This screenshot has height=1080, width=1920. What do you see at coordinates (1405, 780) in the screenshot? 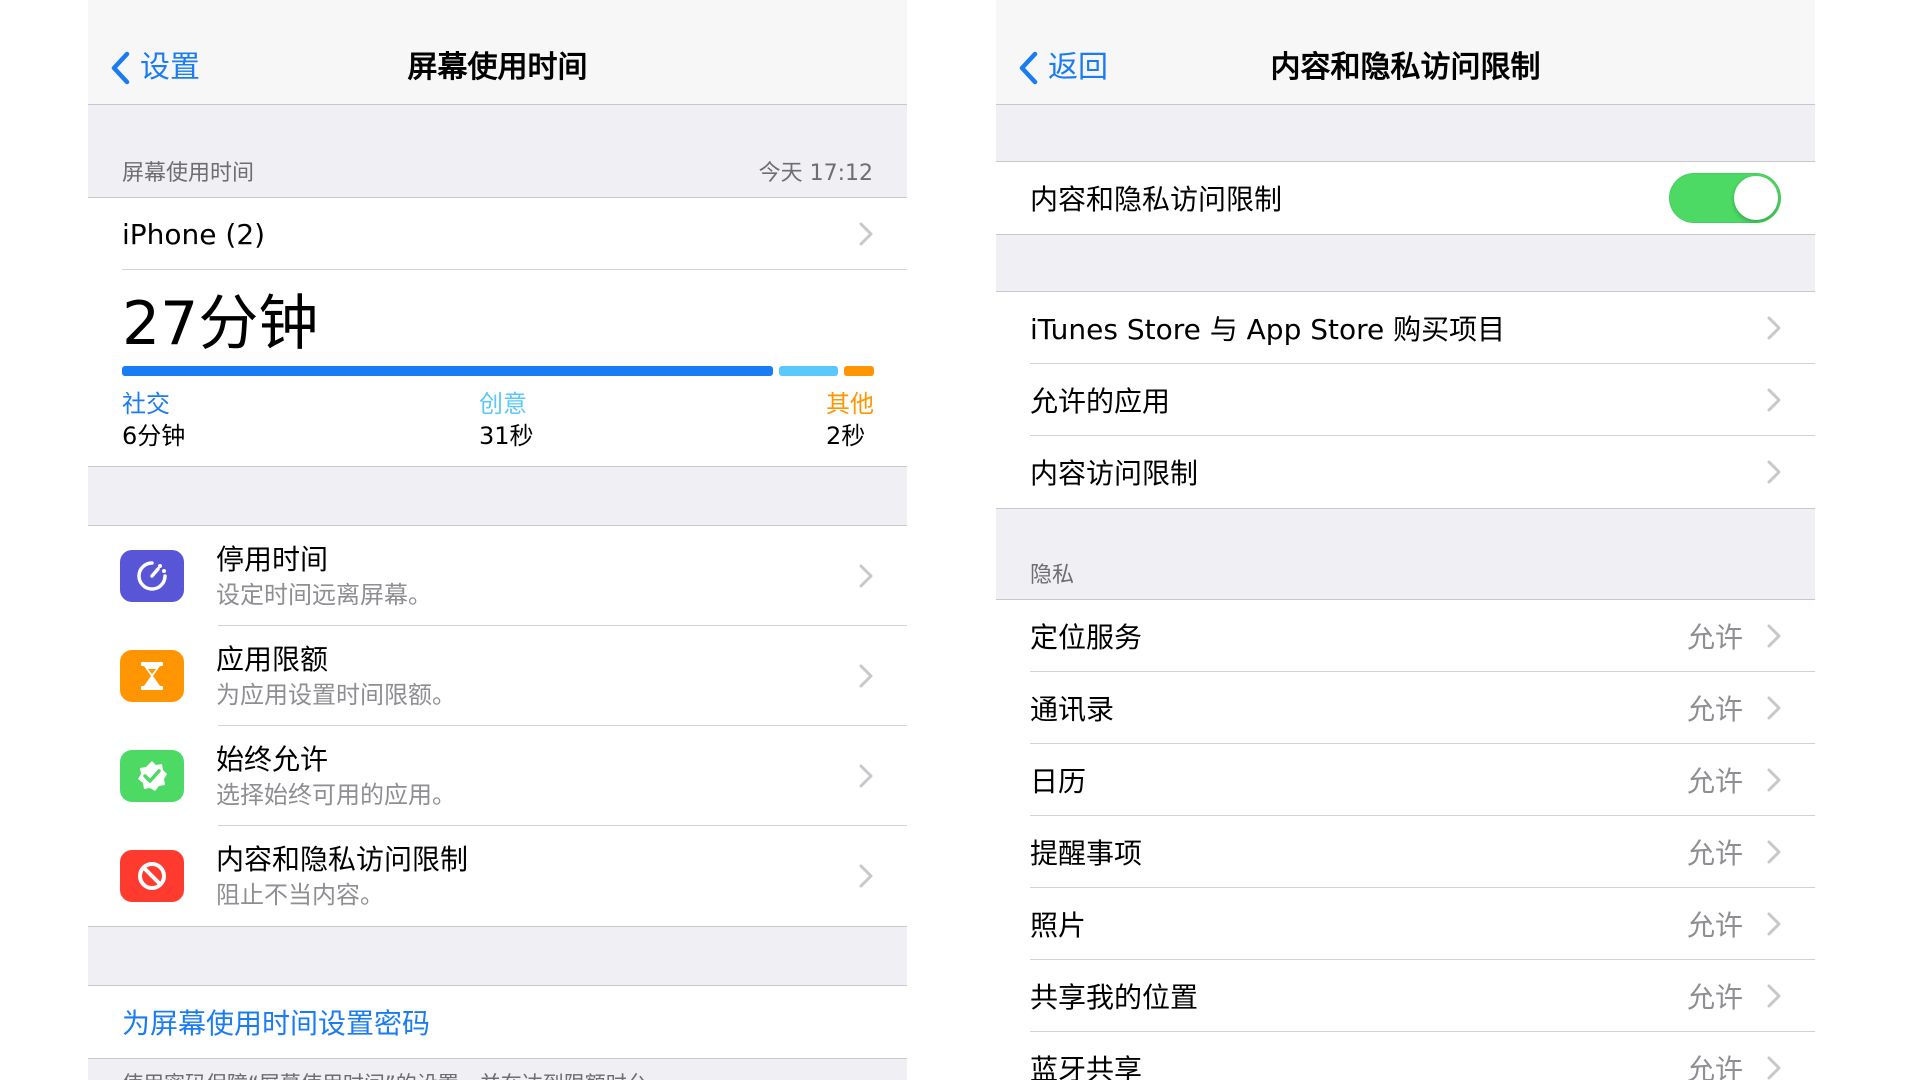
I see `calendars-row: 日历 允许` at bounding box center [1405, 780].